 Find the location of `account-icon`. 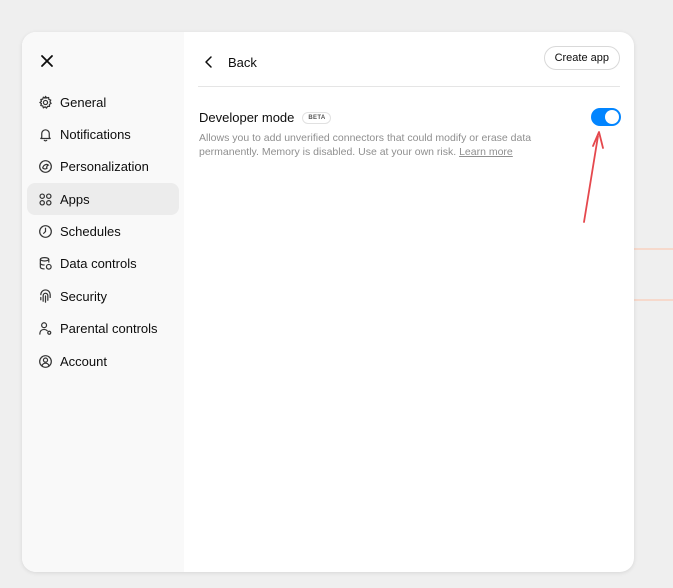

account-icon is located at coordinates (45, 361).